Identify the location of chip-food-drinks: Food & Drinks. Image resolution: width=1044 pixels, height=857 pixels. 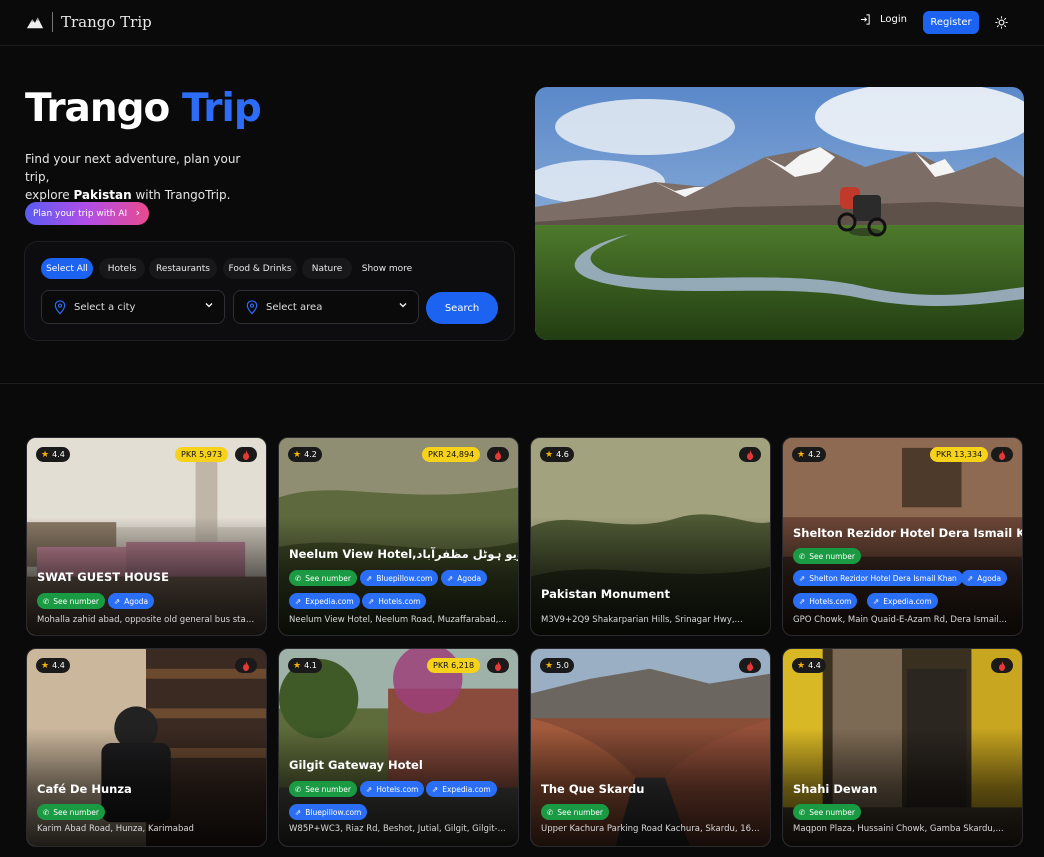
(260, 268).